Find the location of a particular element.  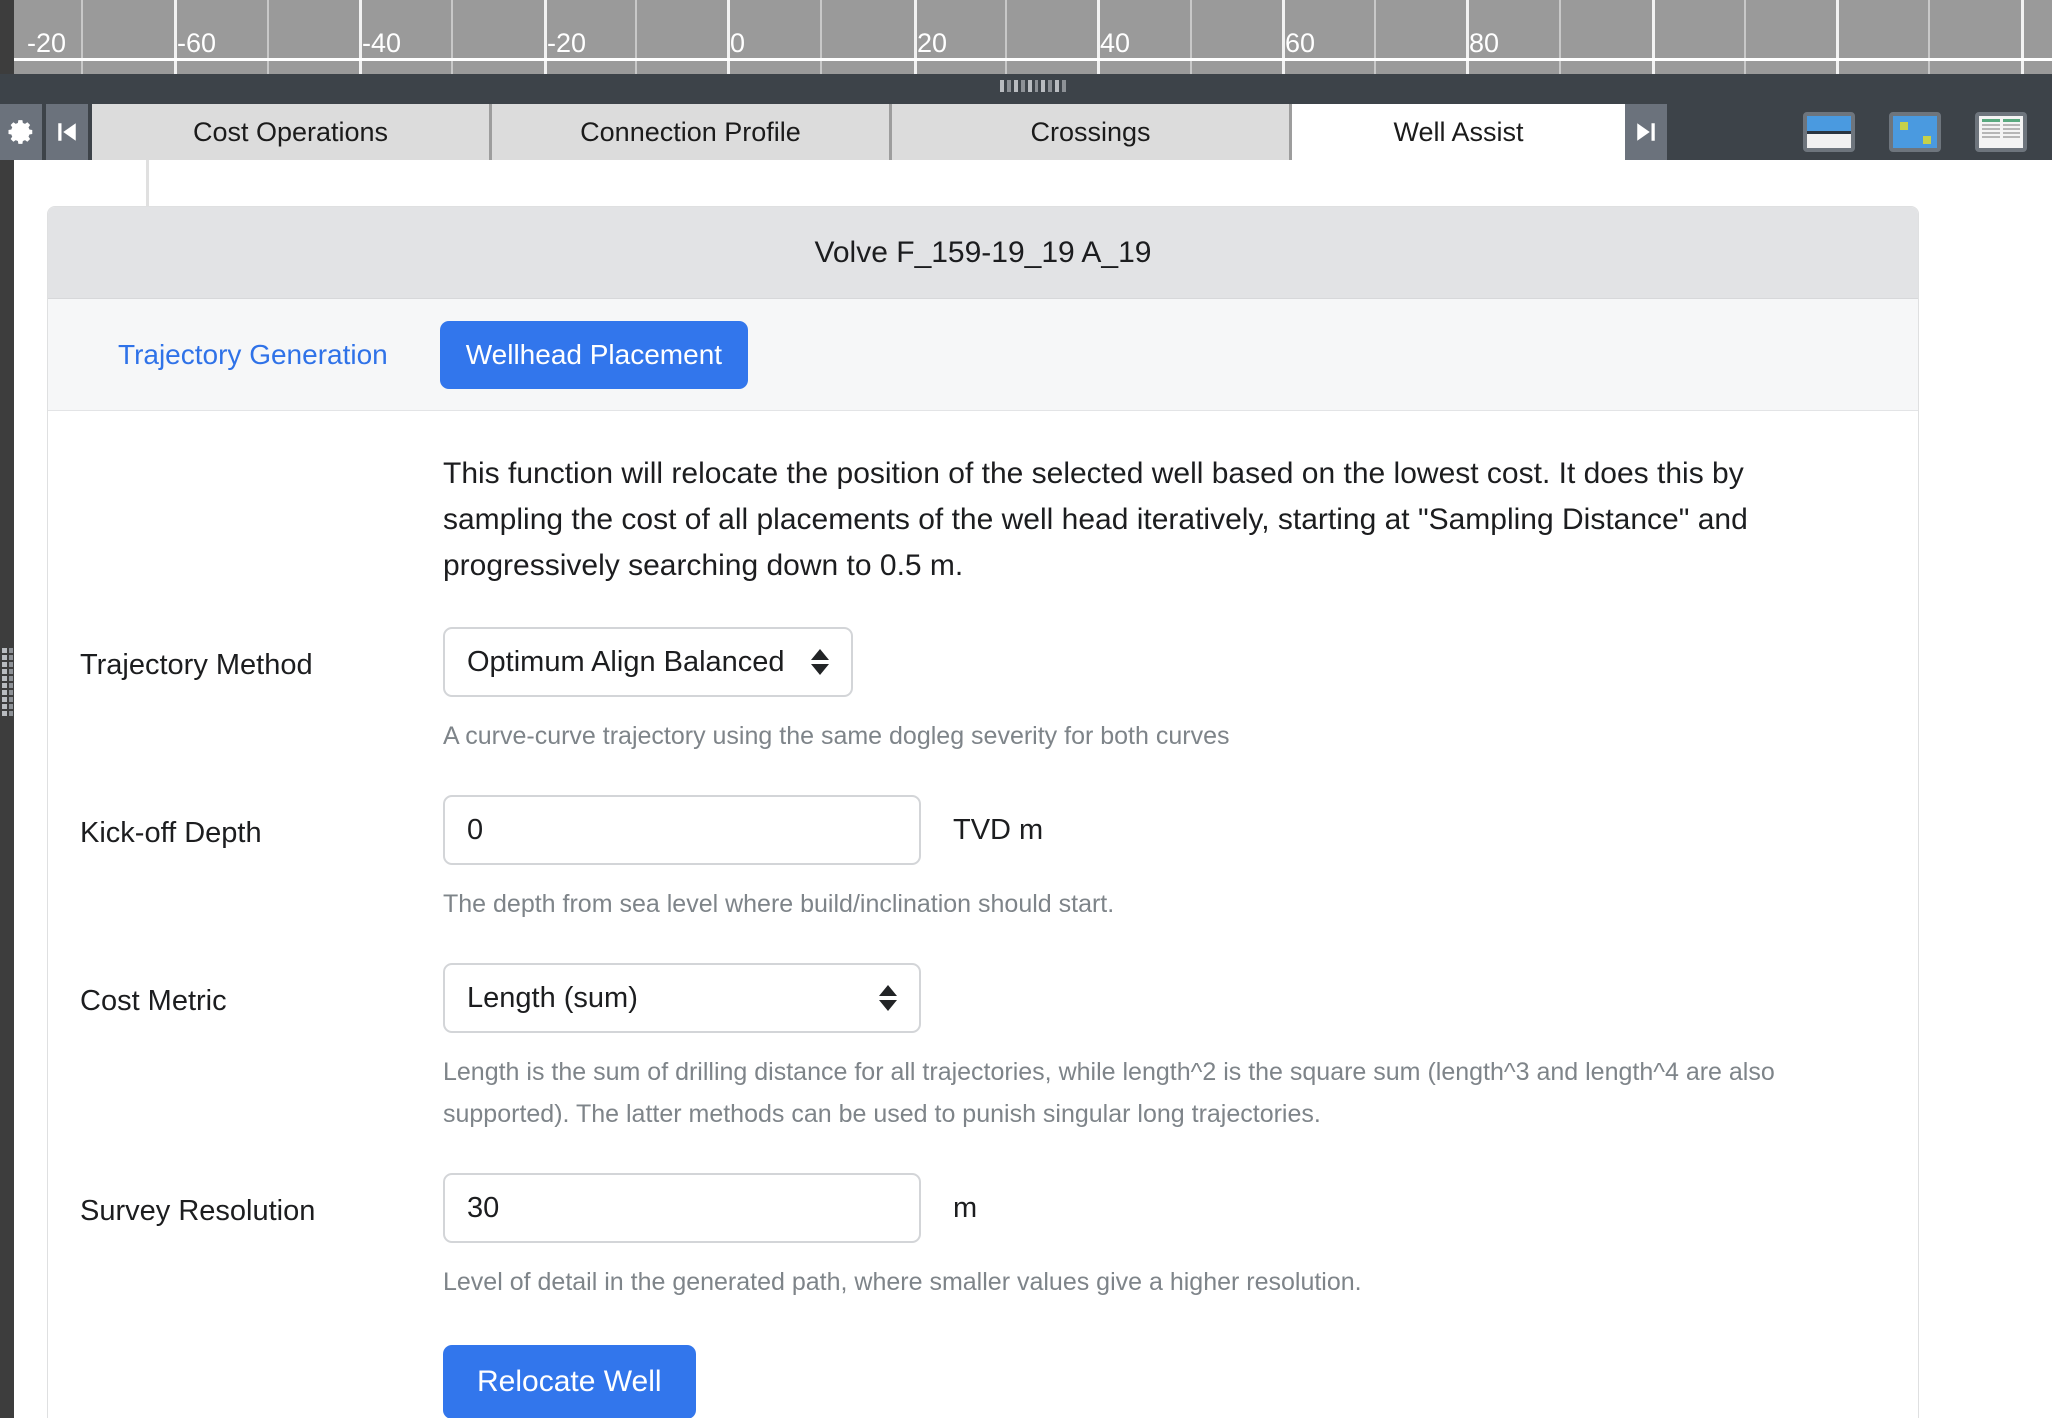

ruler-tick-label: 0 is located at coordinates (738, 43).